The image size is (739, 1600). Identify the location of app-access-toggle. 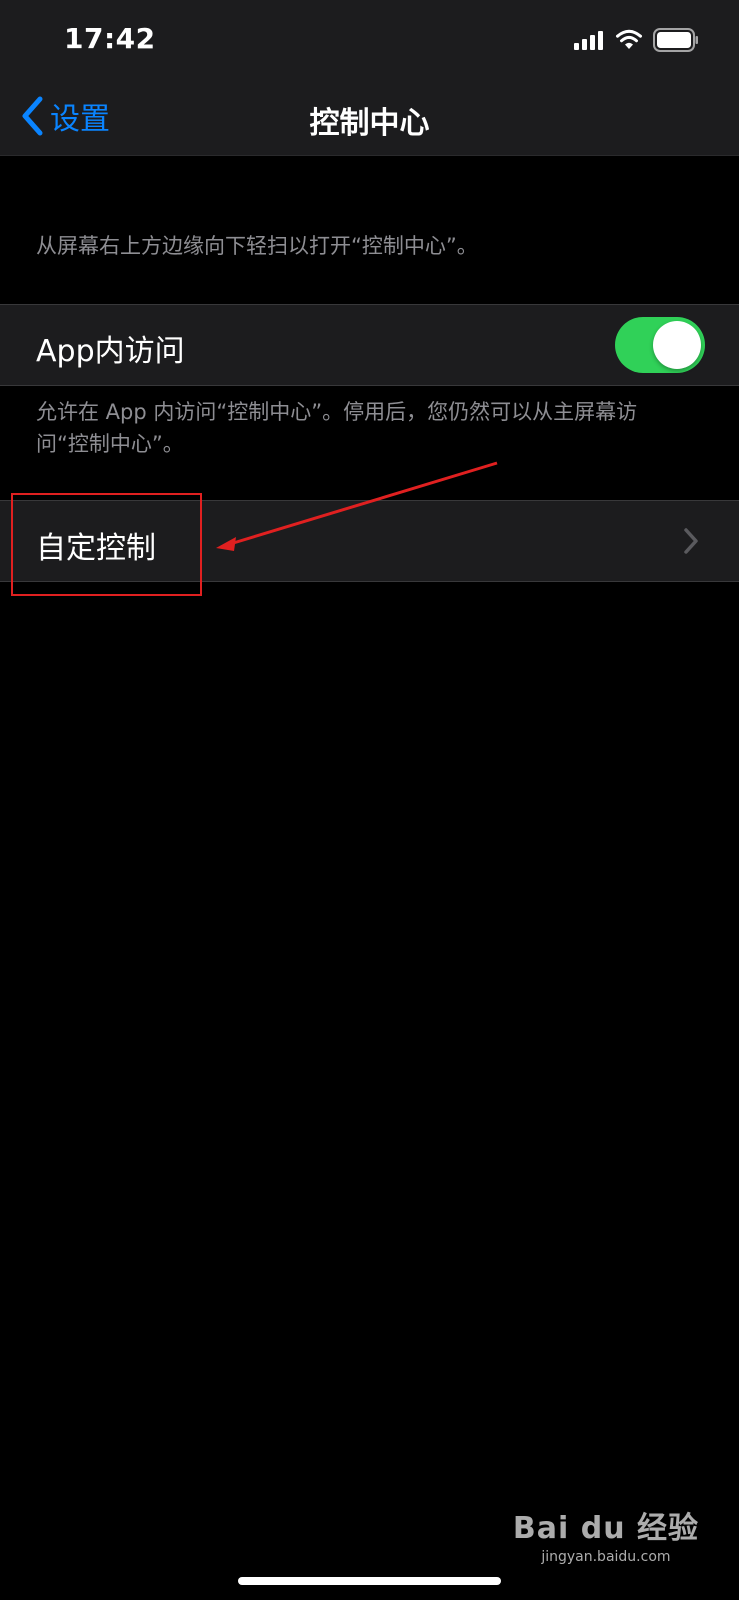
(660, 345).